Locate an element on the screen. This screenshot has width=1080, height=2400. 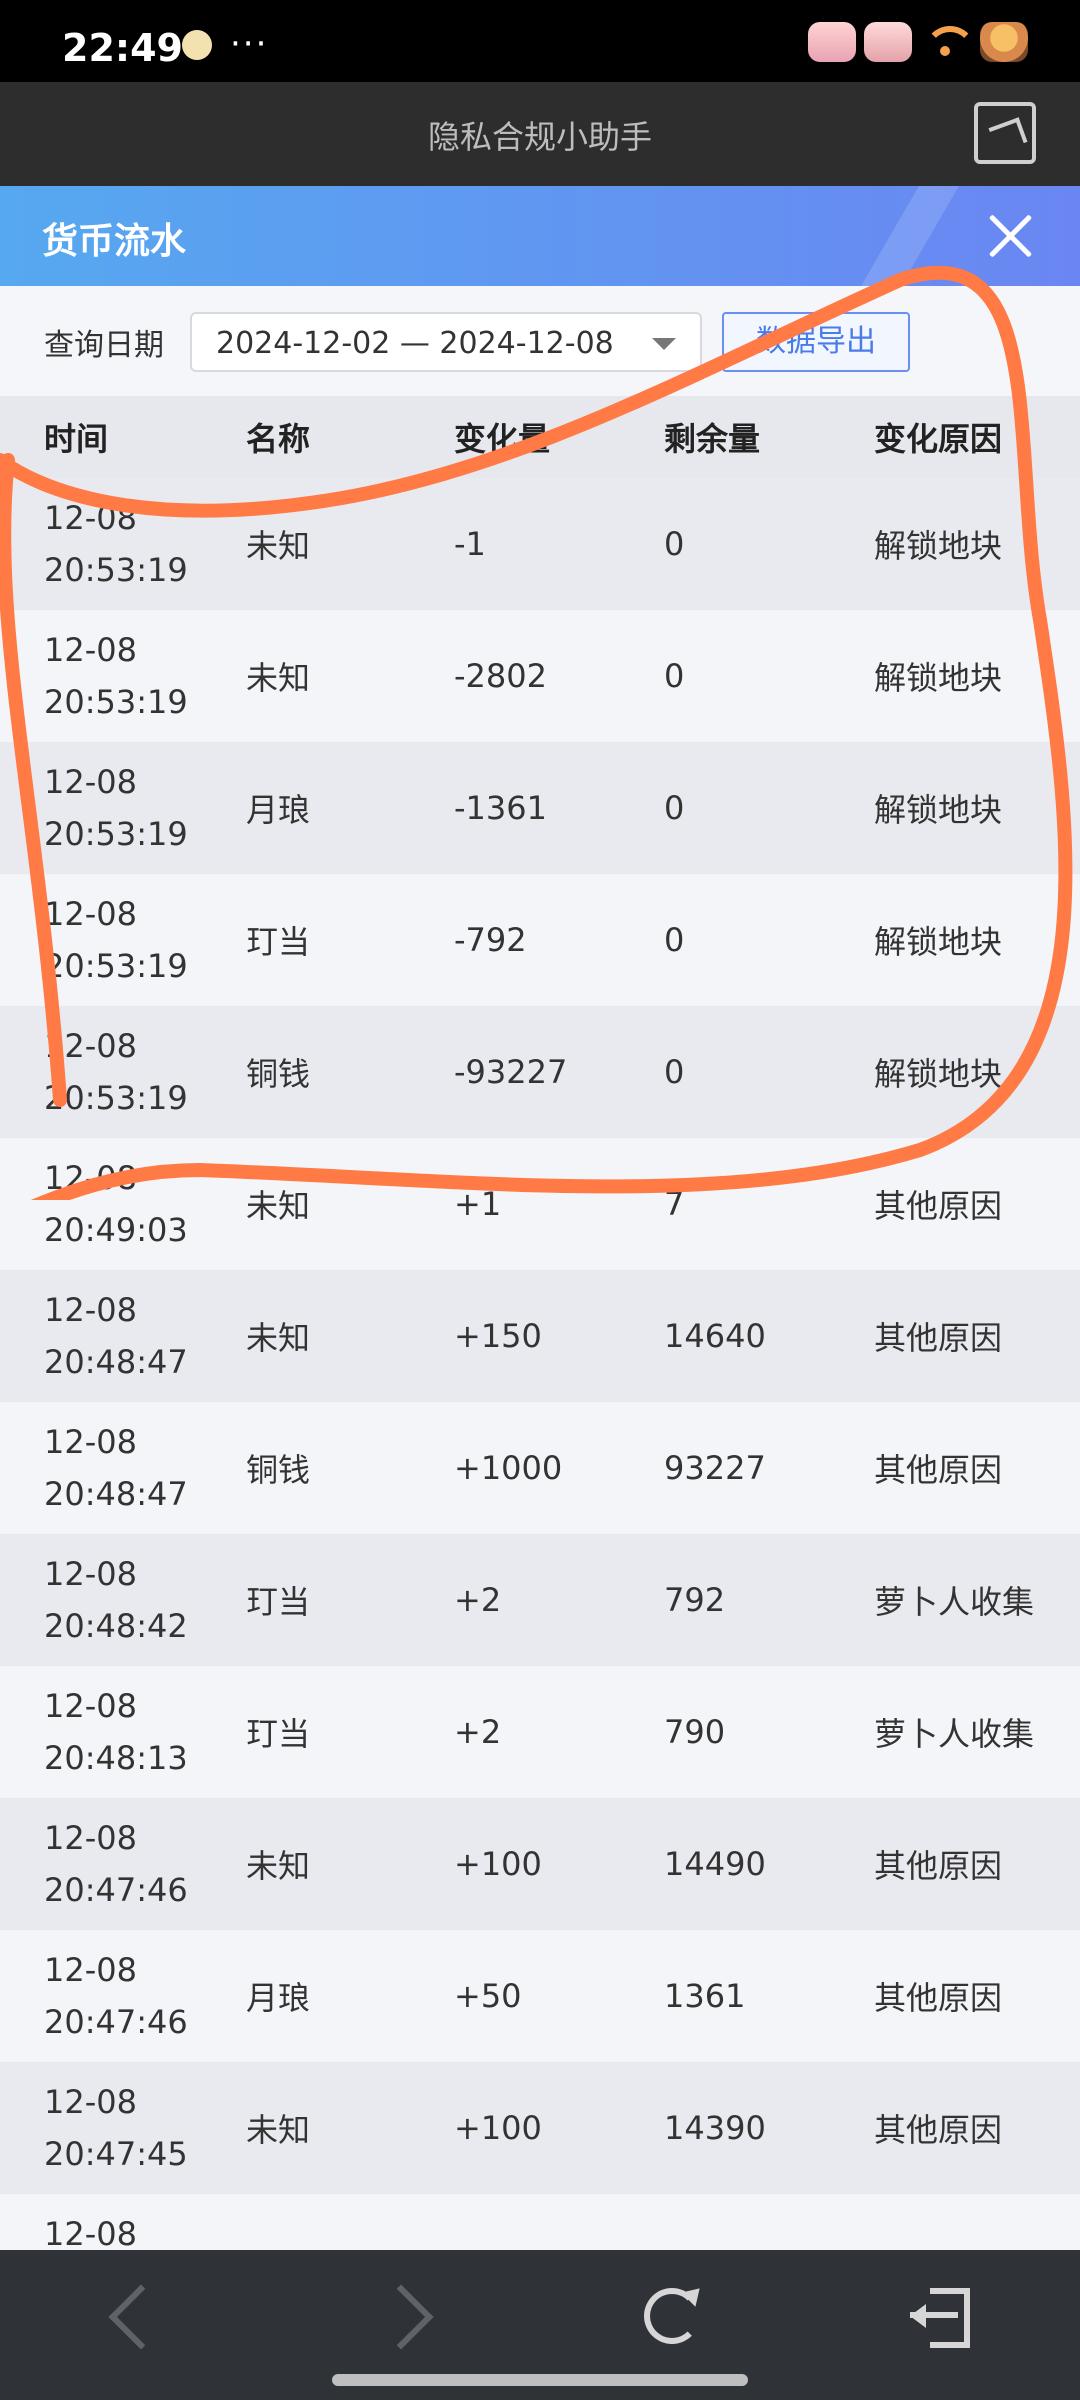
date-range-value: 2024-12-02 — 2024-12-08 is located at coordinates (415, 343).